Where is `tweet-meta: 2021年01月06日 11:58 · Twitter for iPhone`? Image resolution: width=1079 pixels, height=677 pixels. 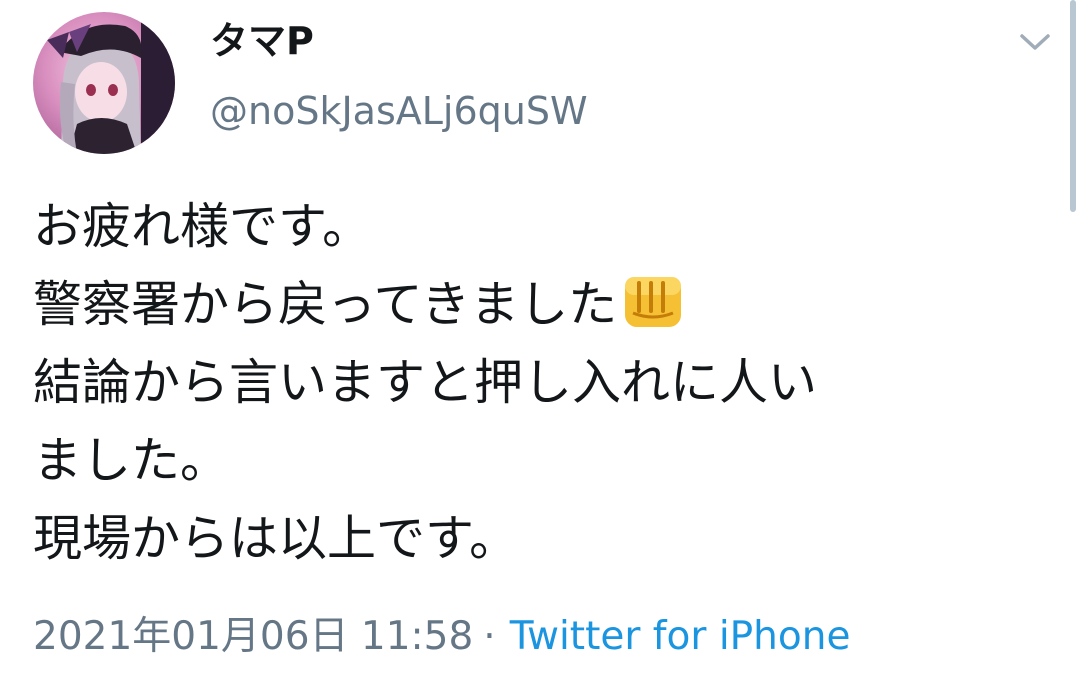
tweet-meta: 2021年01月06日 11:58 · Twitter for iPhone is located at coordinates (441, 637).